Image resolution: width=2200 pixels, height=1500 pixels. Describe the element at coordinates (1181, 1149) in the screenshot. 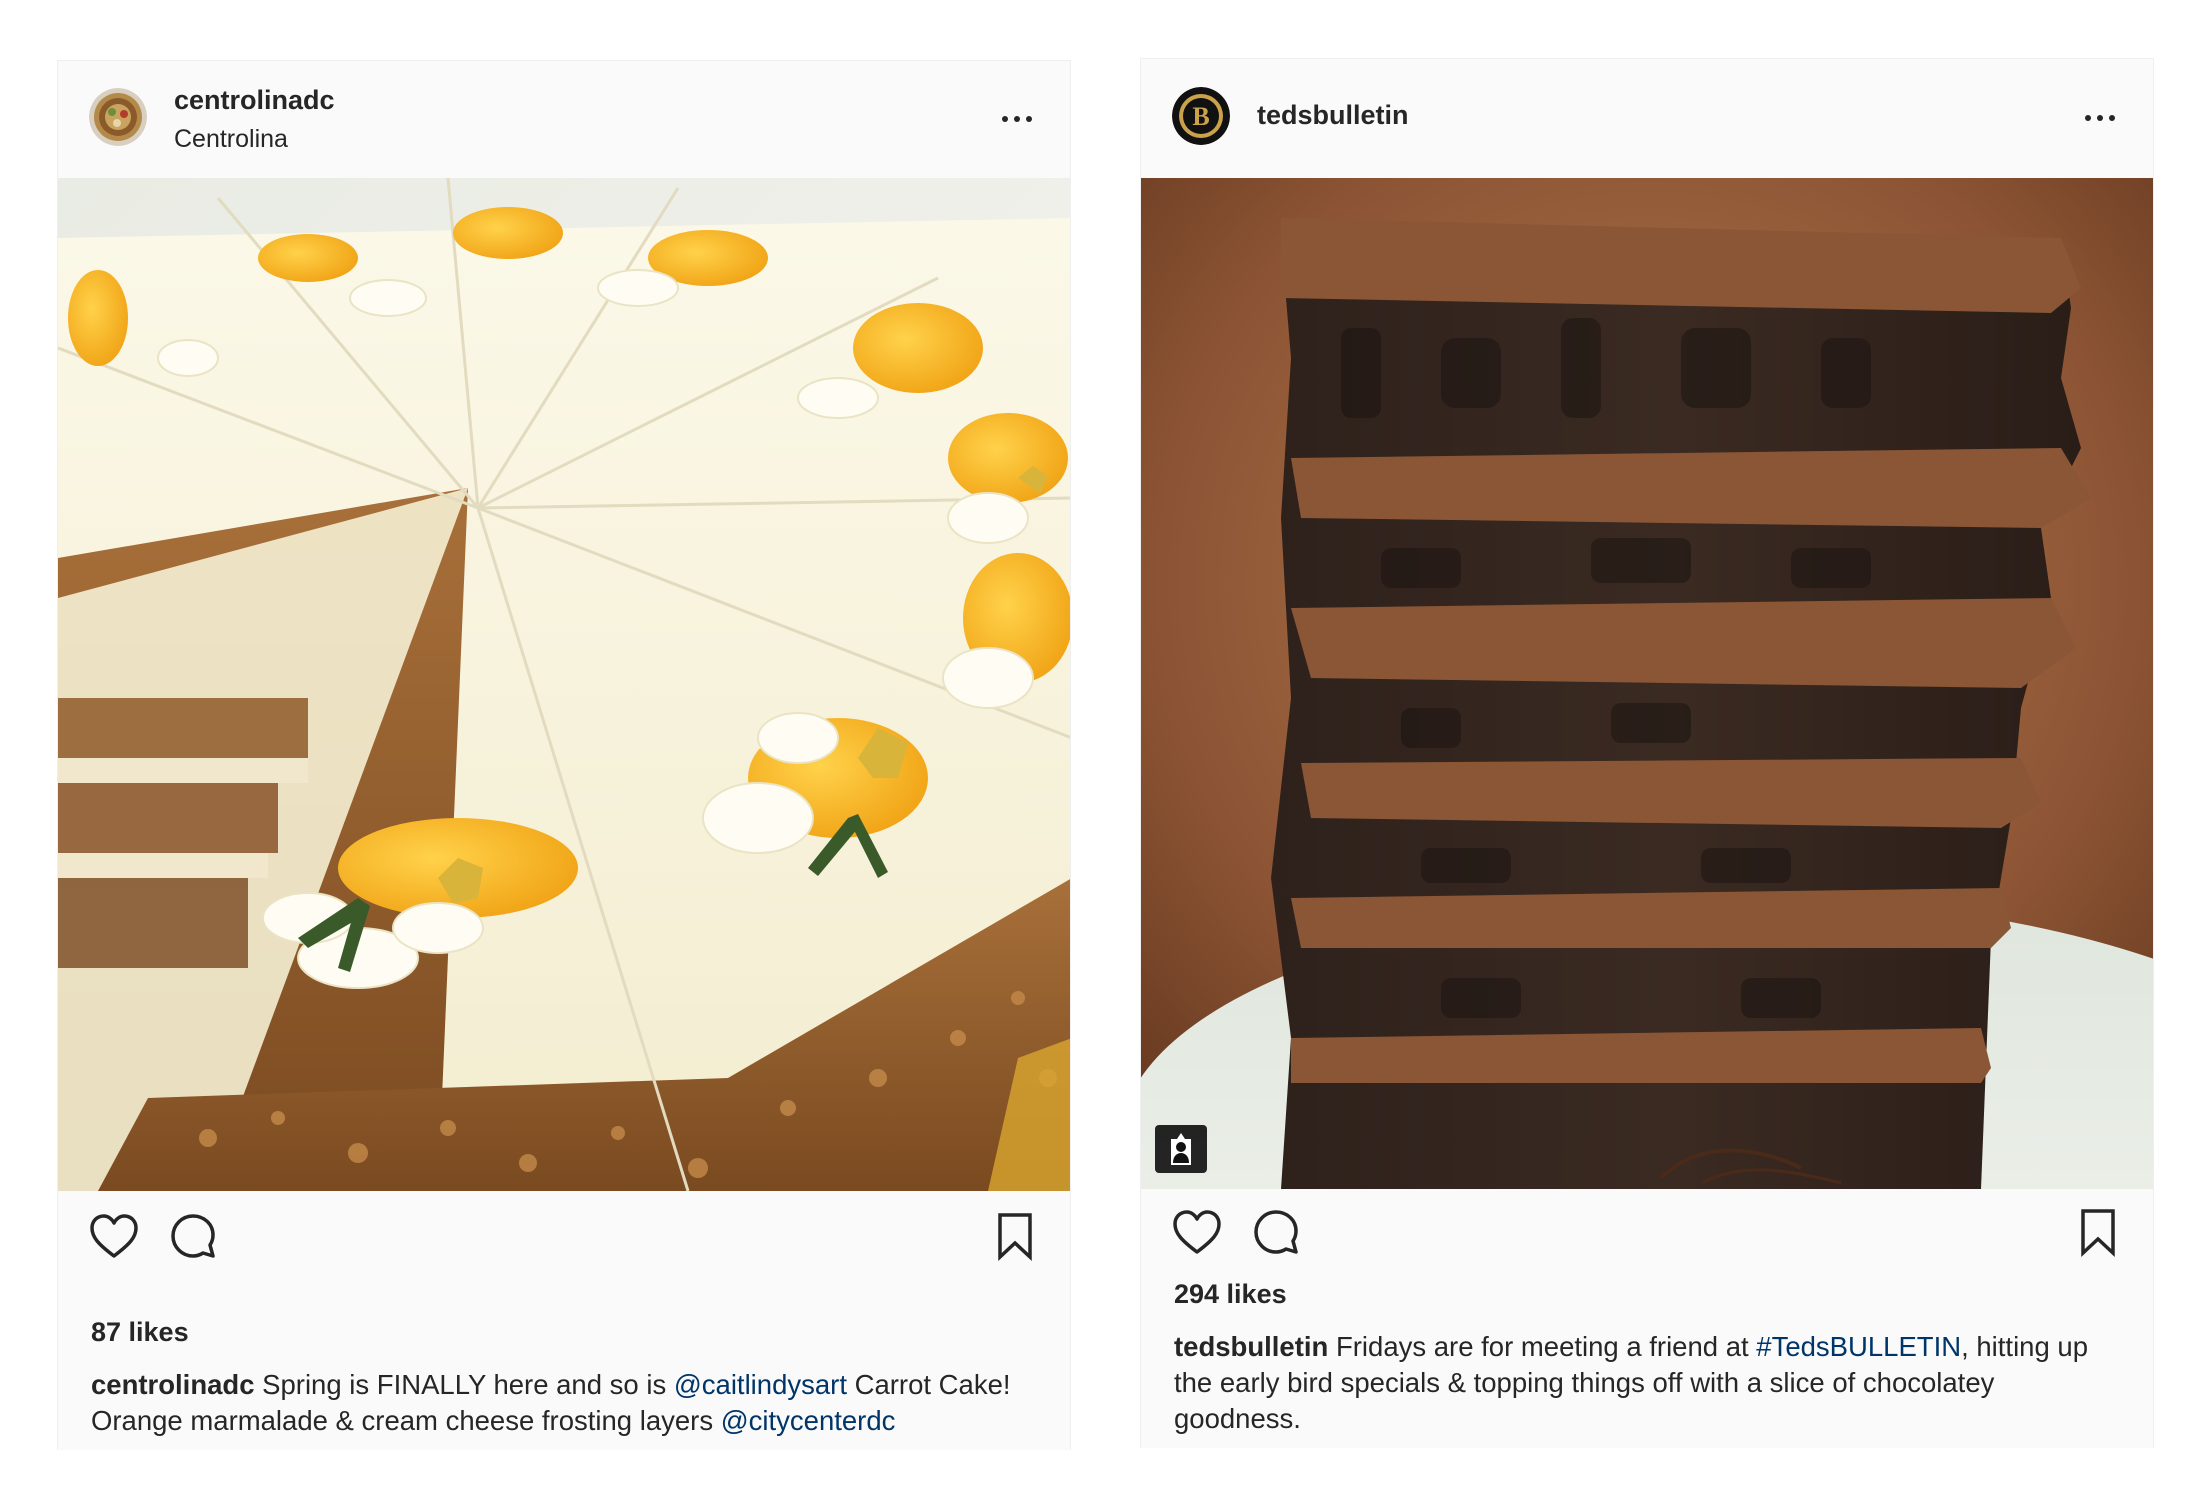

I see `user-tag-icon` at that location.